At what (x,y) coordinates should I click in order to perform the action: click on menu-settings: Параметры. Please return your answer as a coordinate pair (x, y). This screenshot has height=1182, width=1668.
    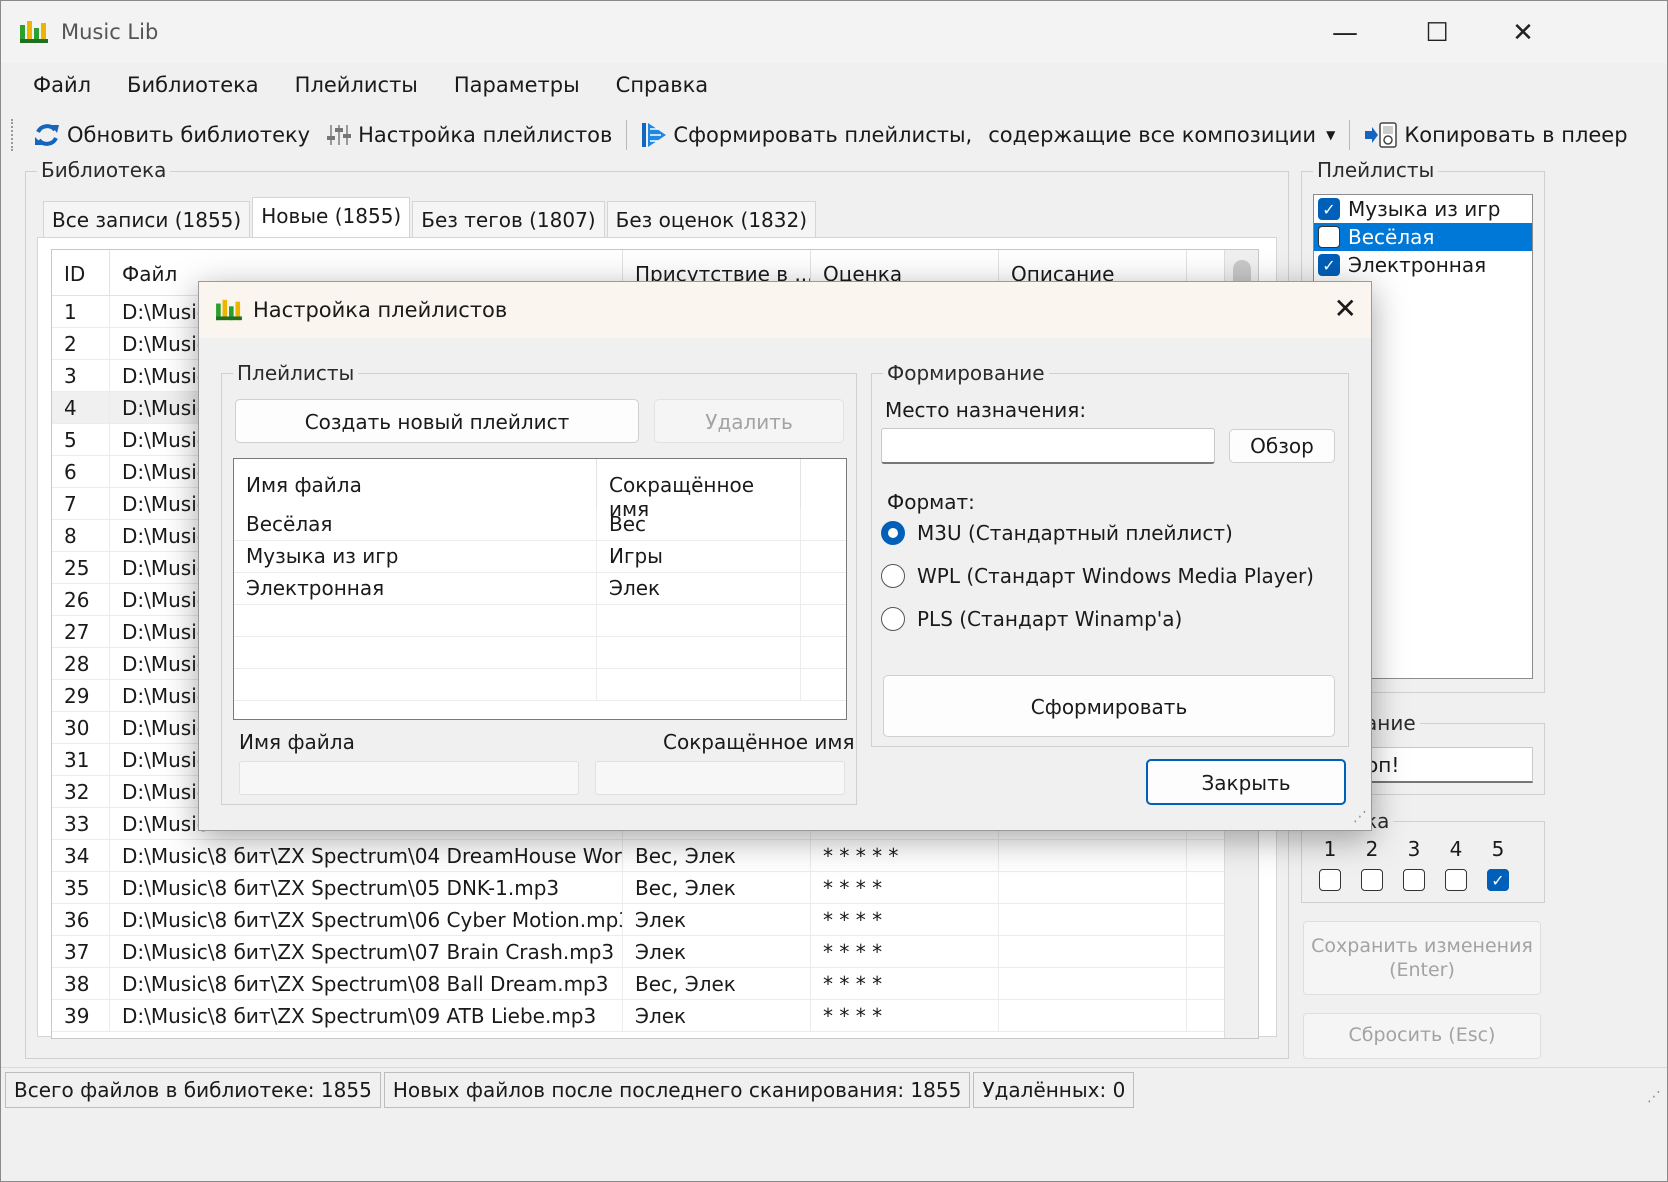
    Looking at the image, I should click on (517, 87).